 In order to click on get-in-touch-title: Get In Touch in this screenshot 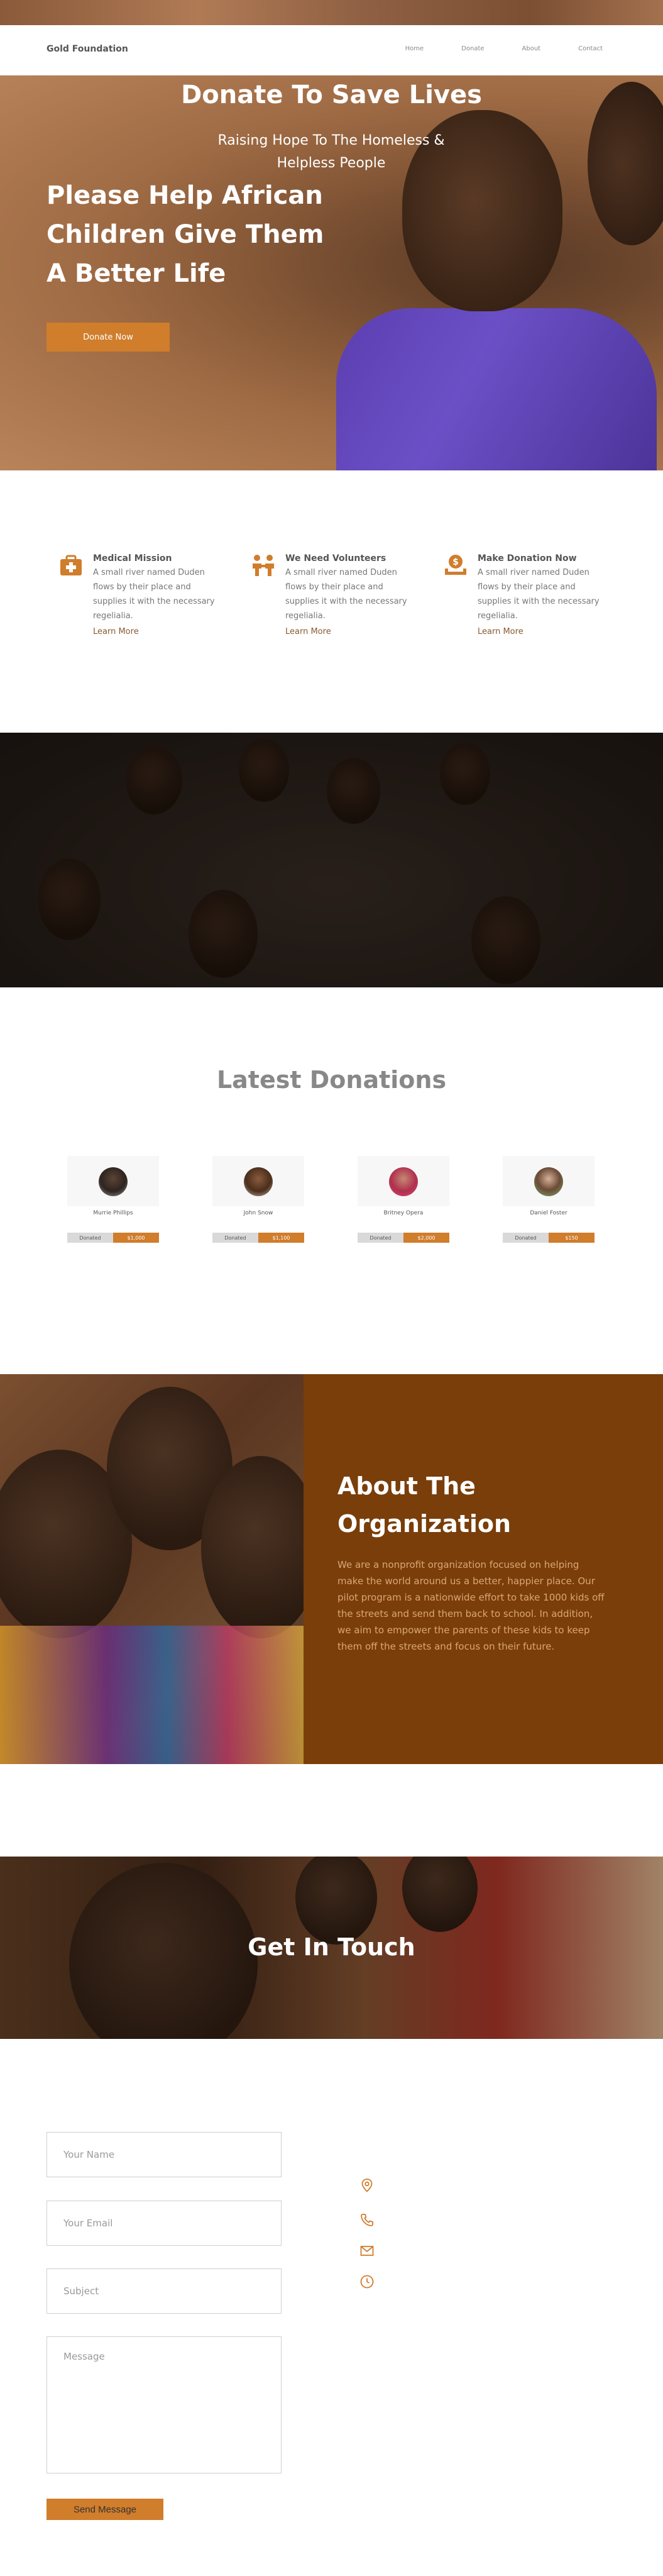, I will do `click(331, 1947)`.